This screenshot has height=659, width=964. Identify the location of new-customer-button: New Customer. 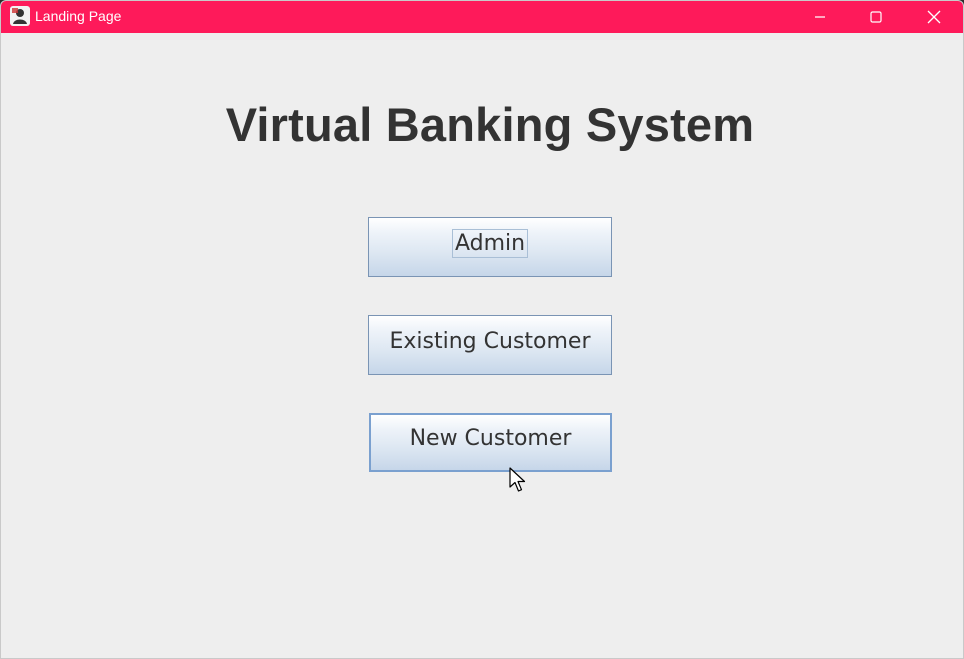
(490, 442).